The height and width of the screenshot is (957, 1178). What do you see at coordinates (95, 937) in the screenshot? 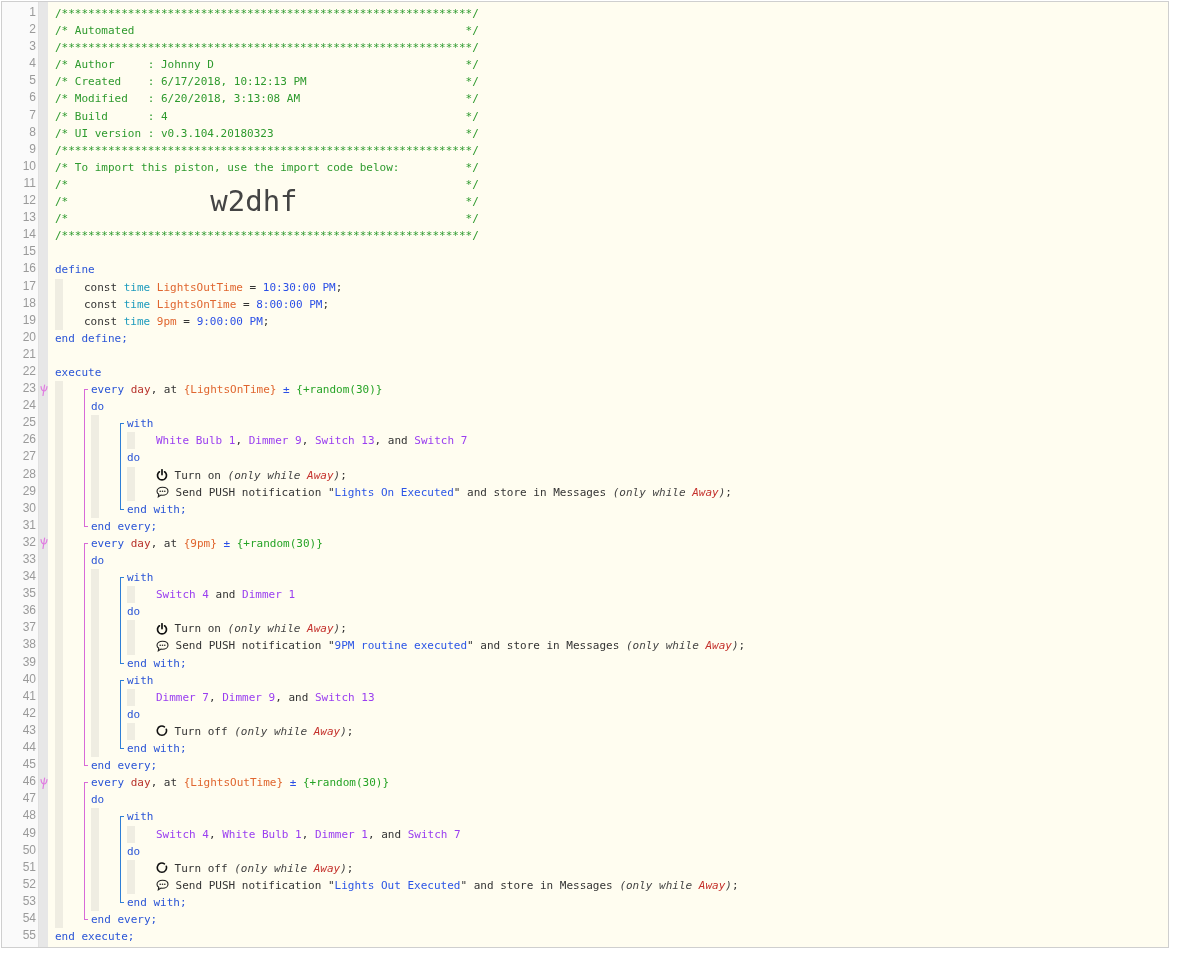
I see `code-keyword: end execute;` at bounding box center [95, 937].